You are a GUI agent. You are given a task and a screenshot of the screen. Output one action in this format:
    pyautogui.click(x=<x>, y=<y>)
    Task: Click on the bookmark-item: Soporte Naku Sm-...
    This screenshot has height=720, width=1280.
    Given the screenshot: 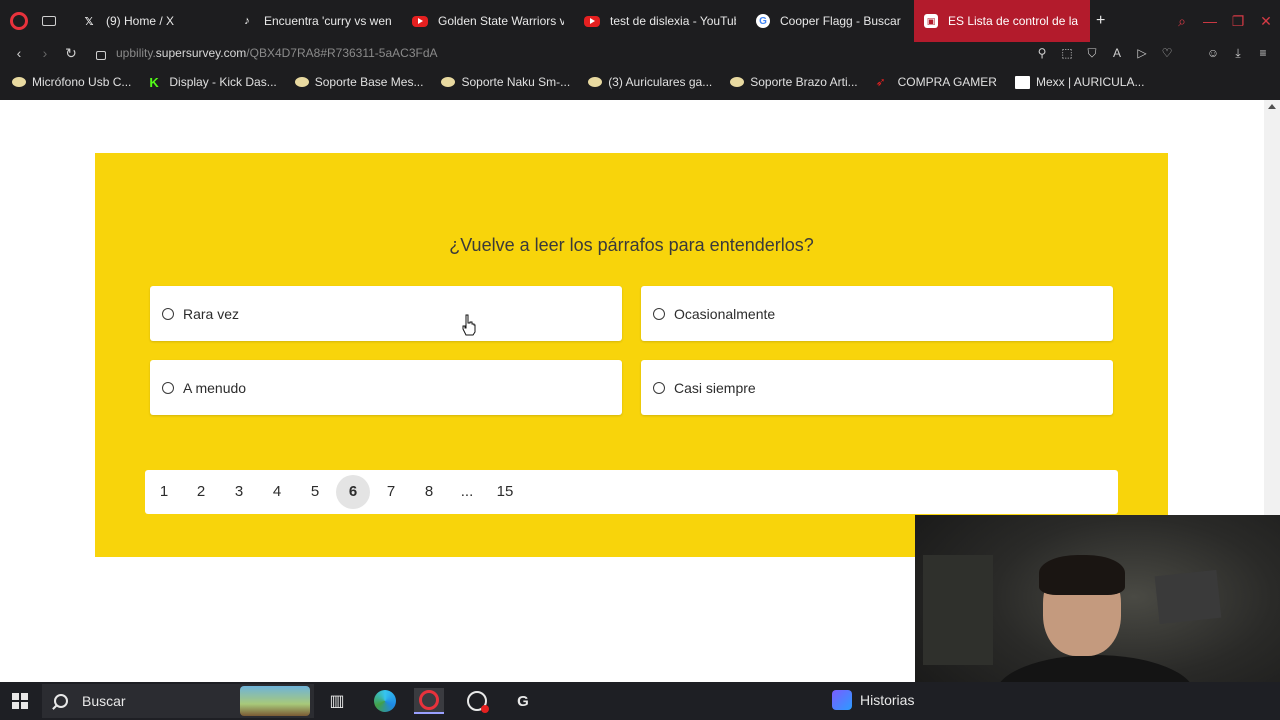 What is the action you would take?
    pyautogui.click(x=505, y=82)
    